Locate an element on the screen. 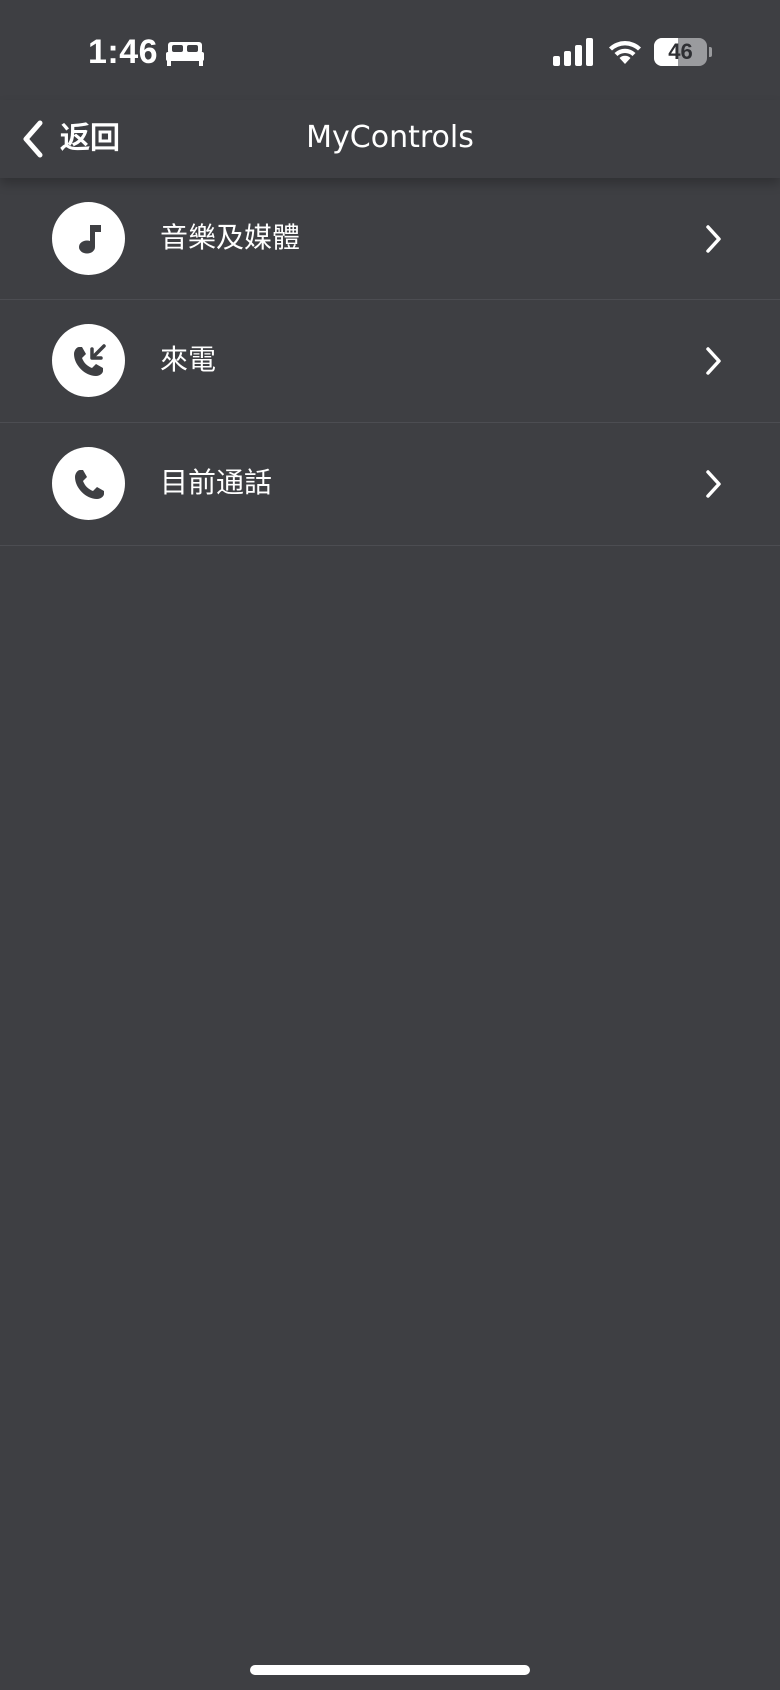  list-item-label: 來電 is located at coordinates (188, 359).